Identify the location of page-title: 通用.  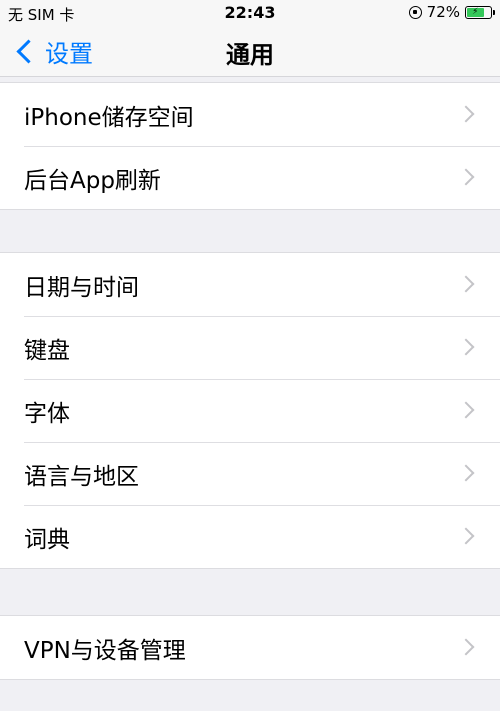
(250, 55).